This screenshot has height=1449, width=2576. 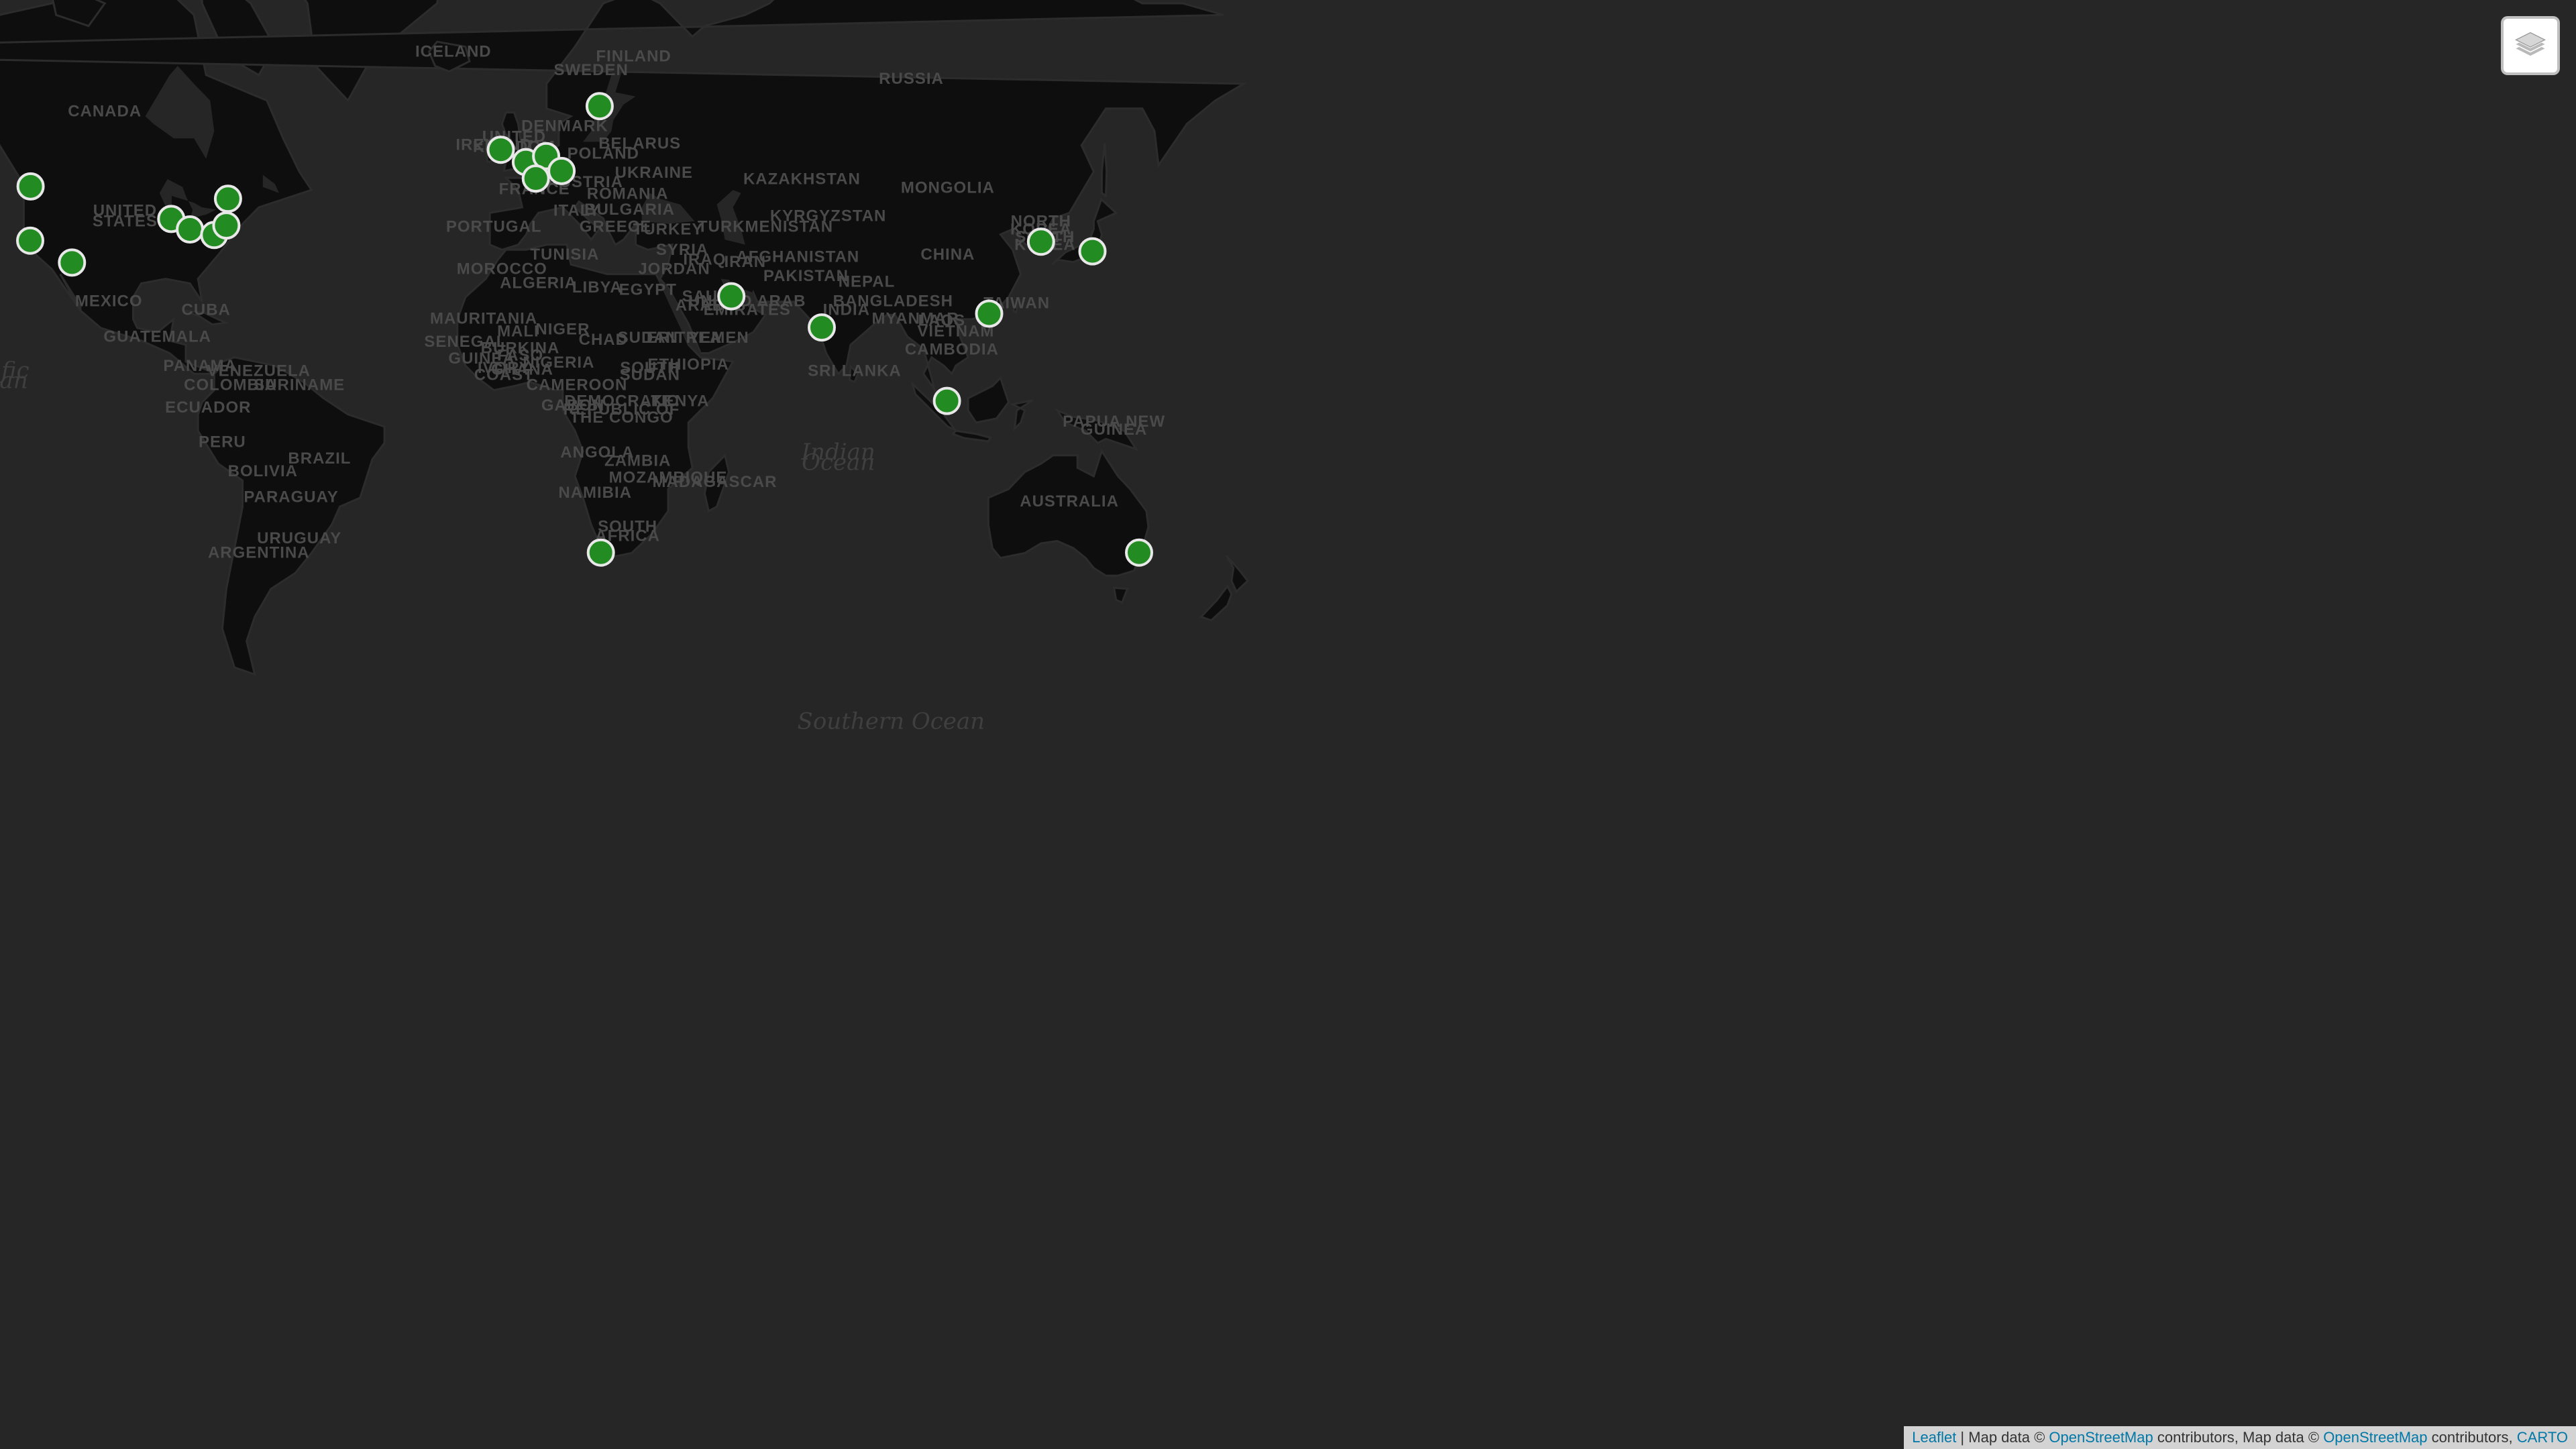 I want to click on country-label: NEPAL, so click(x=867, y=281).